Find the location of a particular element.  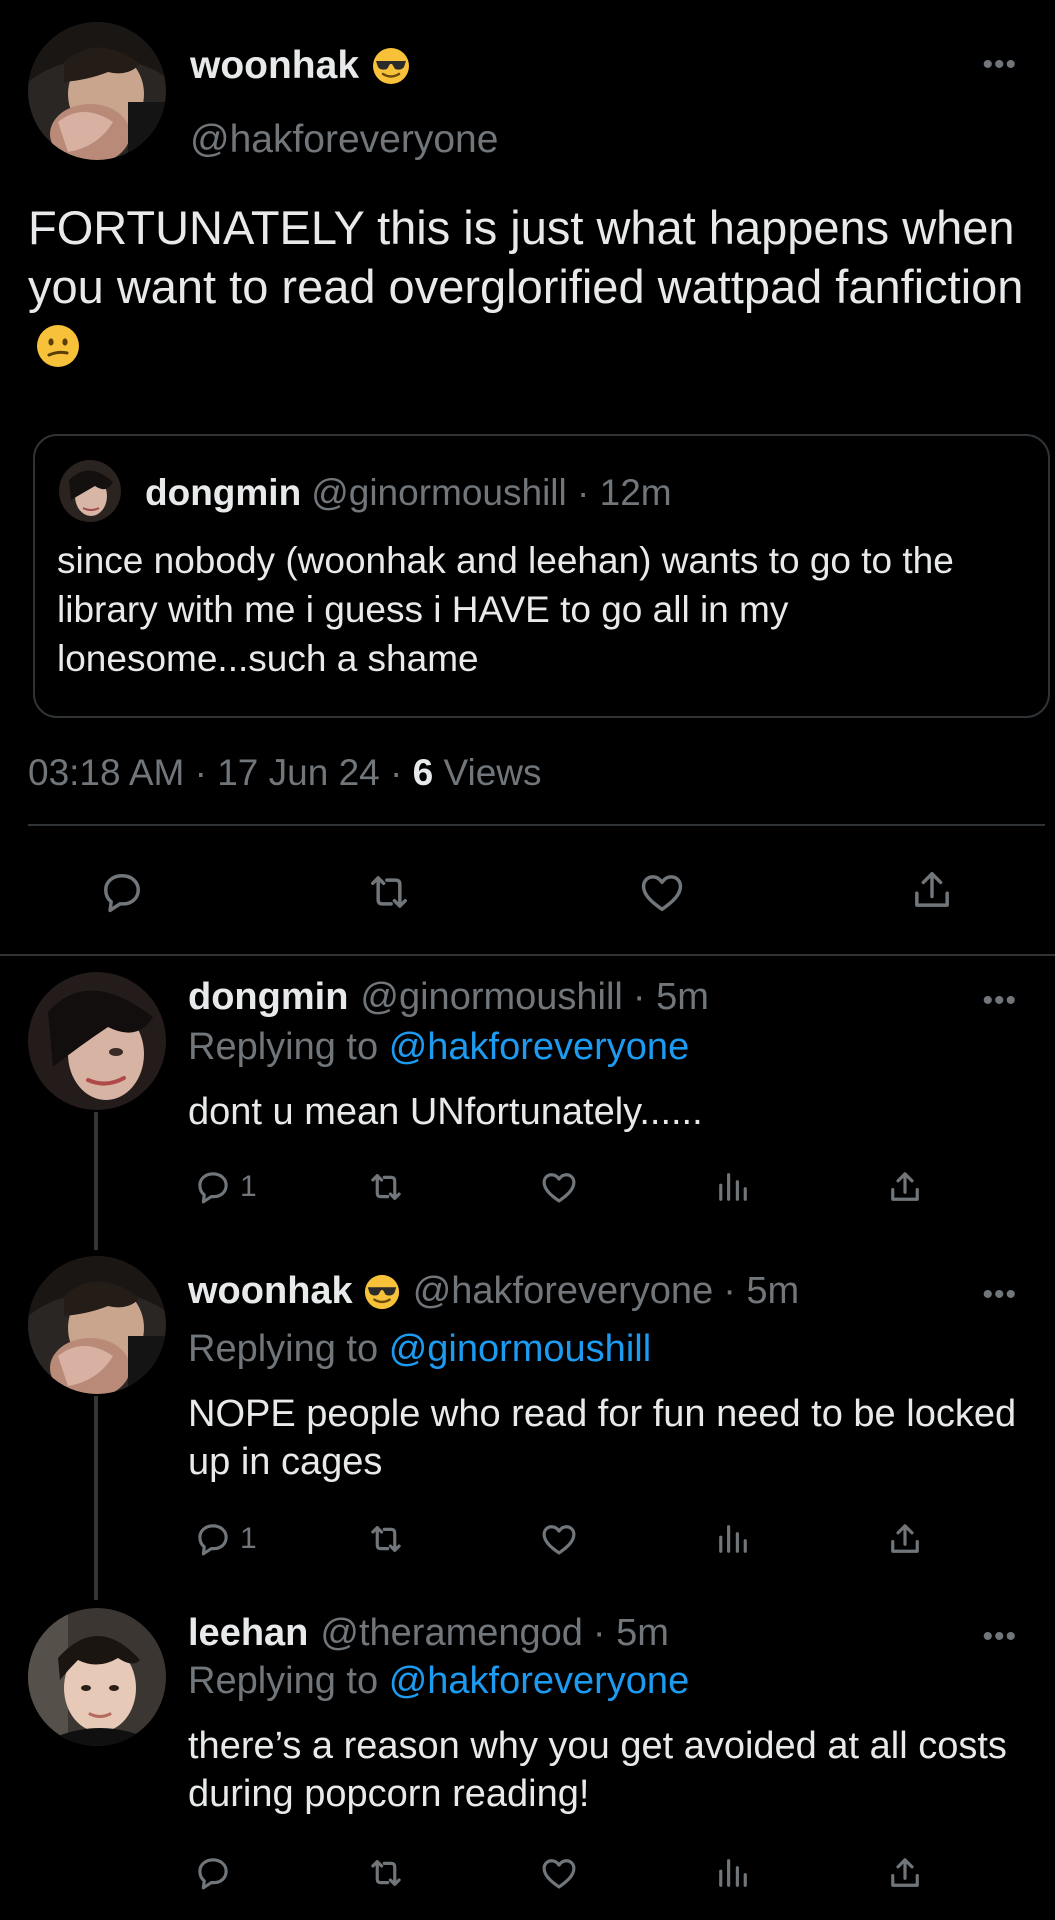

replying-to: Replying to @ginormoushill is located at coordinates (419, 1349).